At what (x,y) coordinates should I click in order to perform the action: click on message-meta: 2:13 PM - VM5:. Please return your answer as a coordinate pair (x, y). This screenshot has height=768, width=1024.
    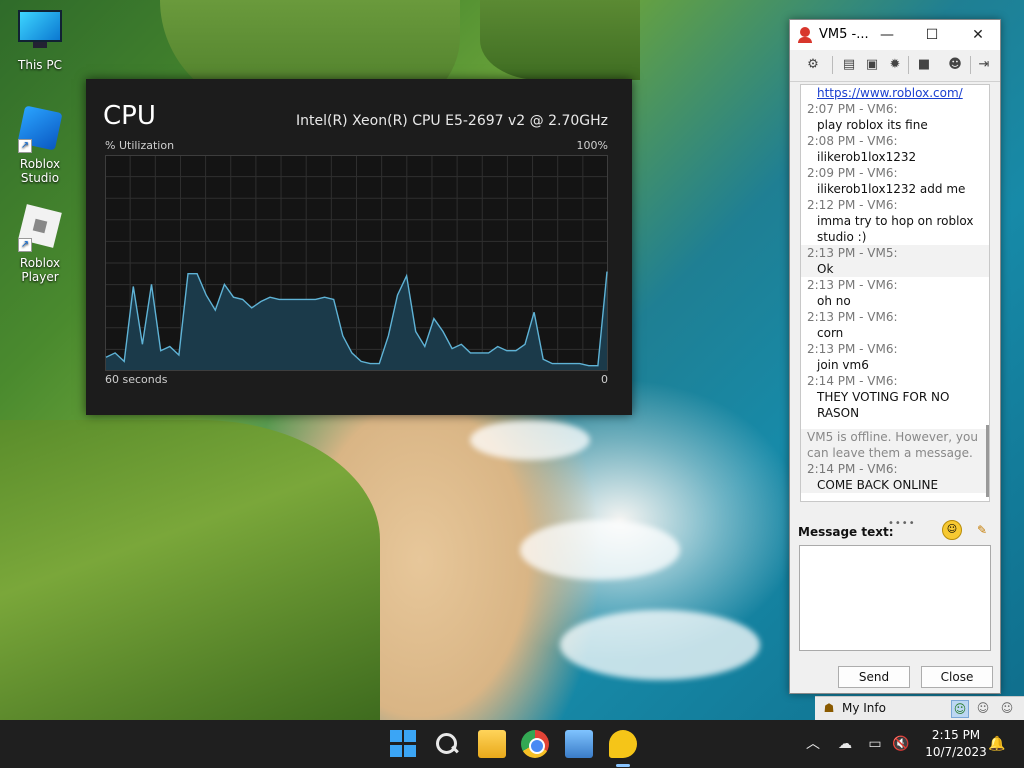
    Looking at the image, I should click on (895, 253).